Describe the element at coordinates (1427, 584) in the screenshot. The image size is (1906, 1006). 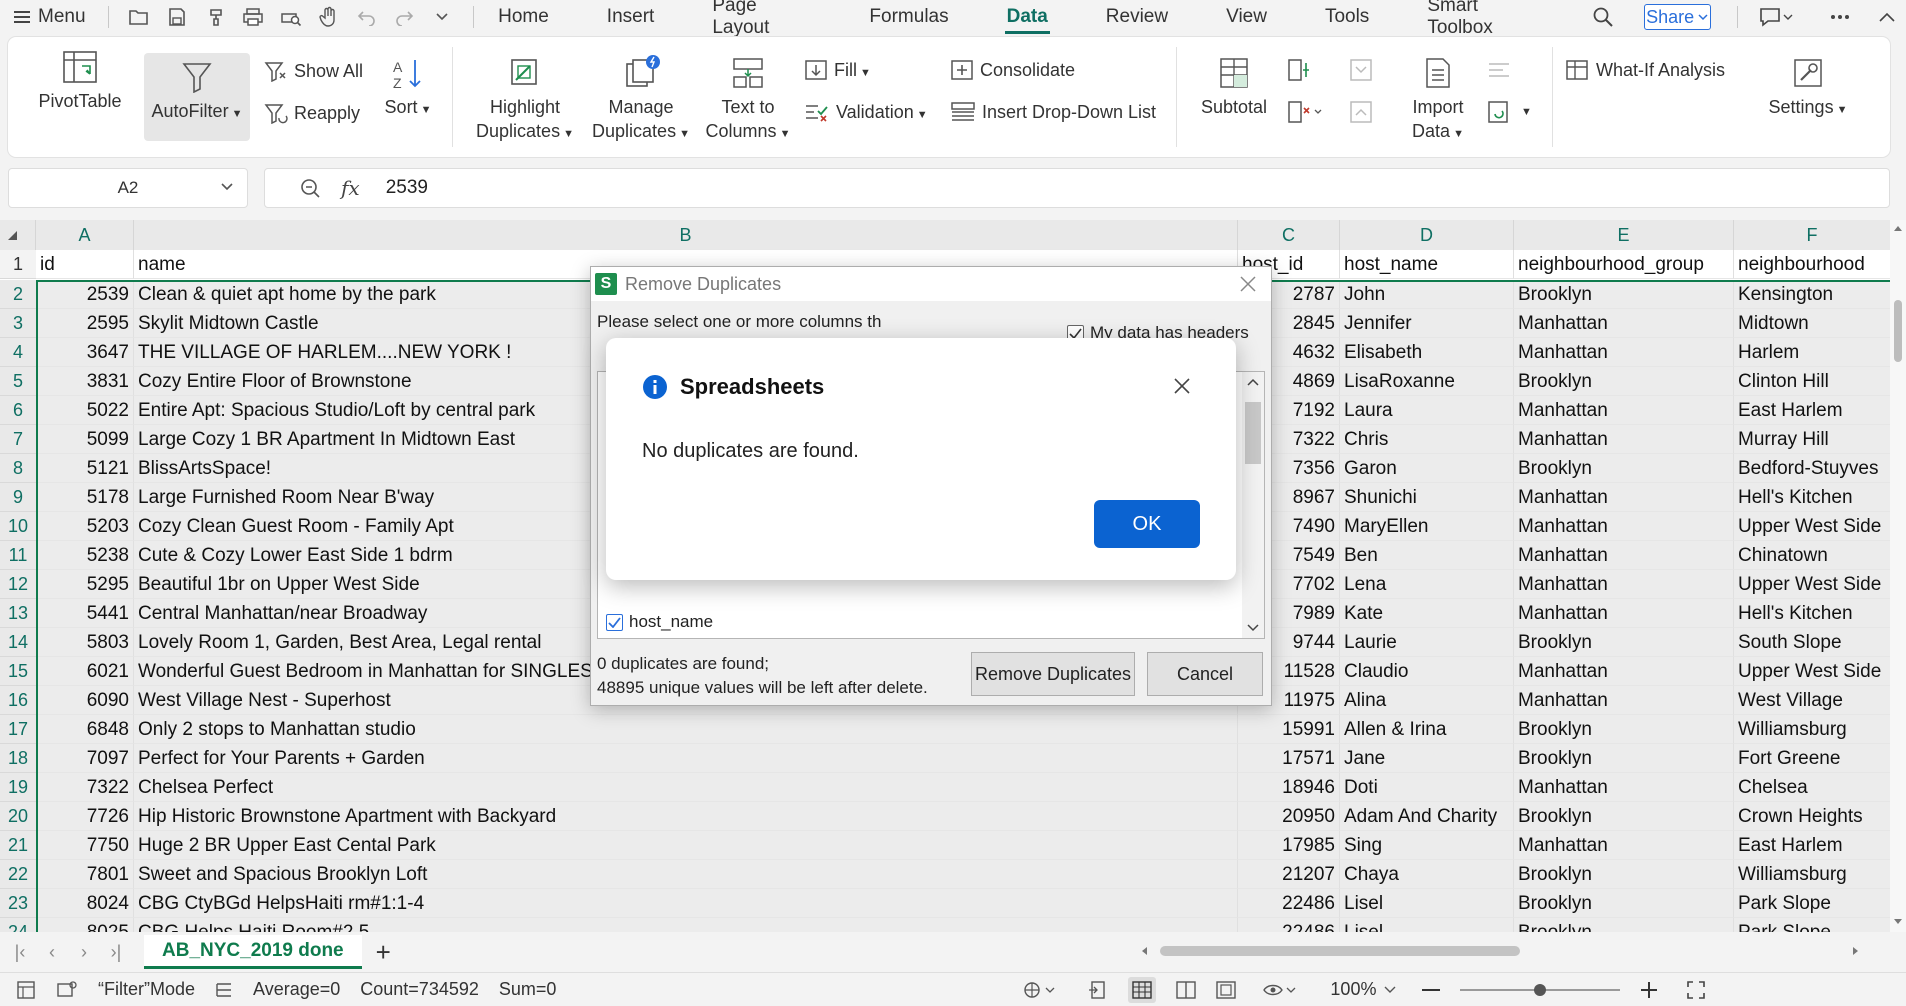
I see `cell-host-name: Lena` at that location.